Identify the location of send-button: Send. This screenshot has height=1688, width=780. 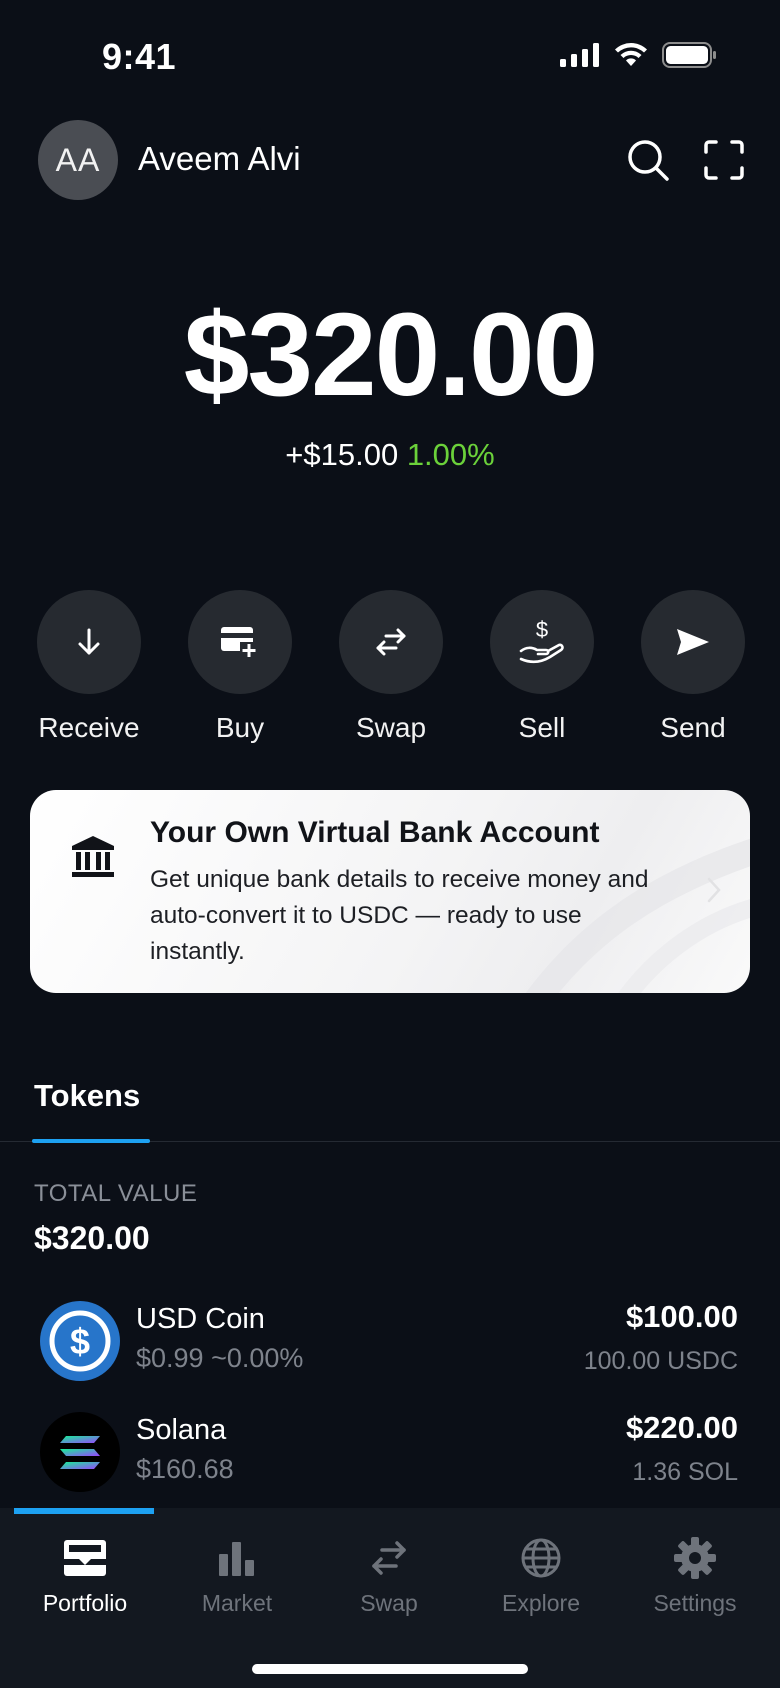
(693, 667).